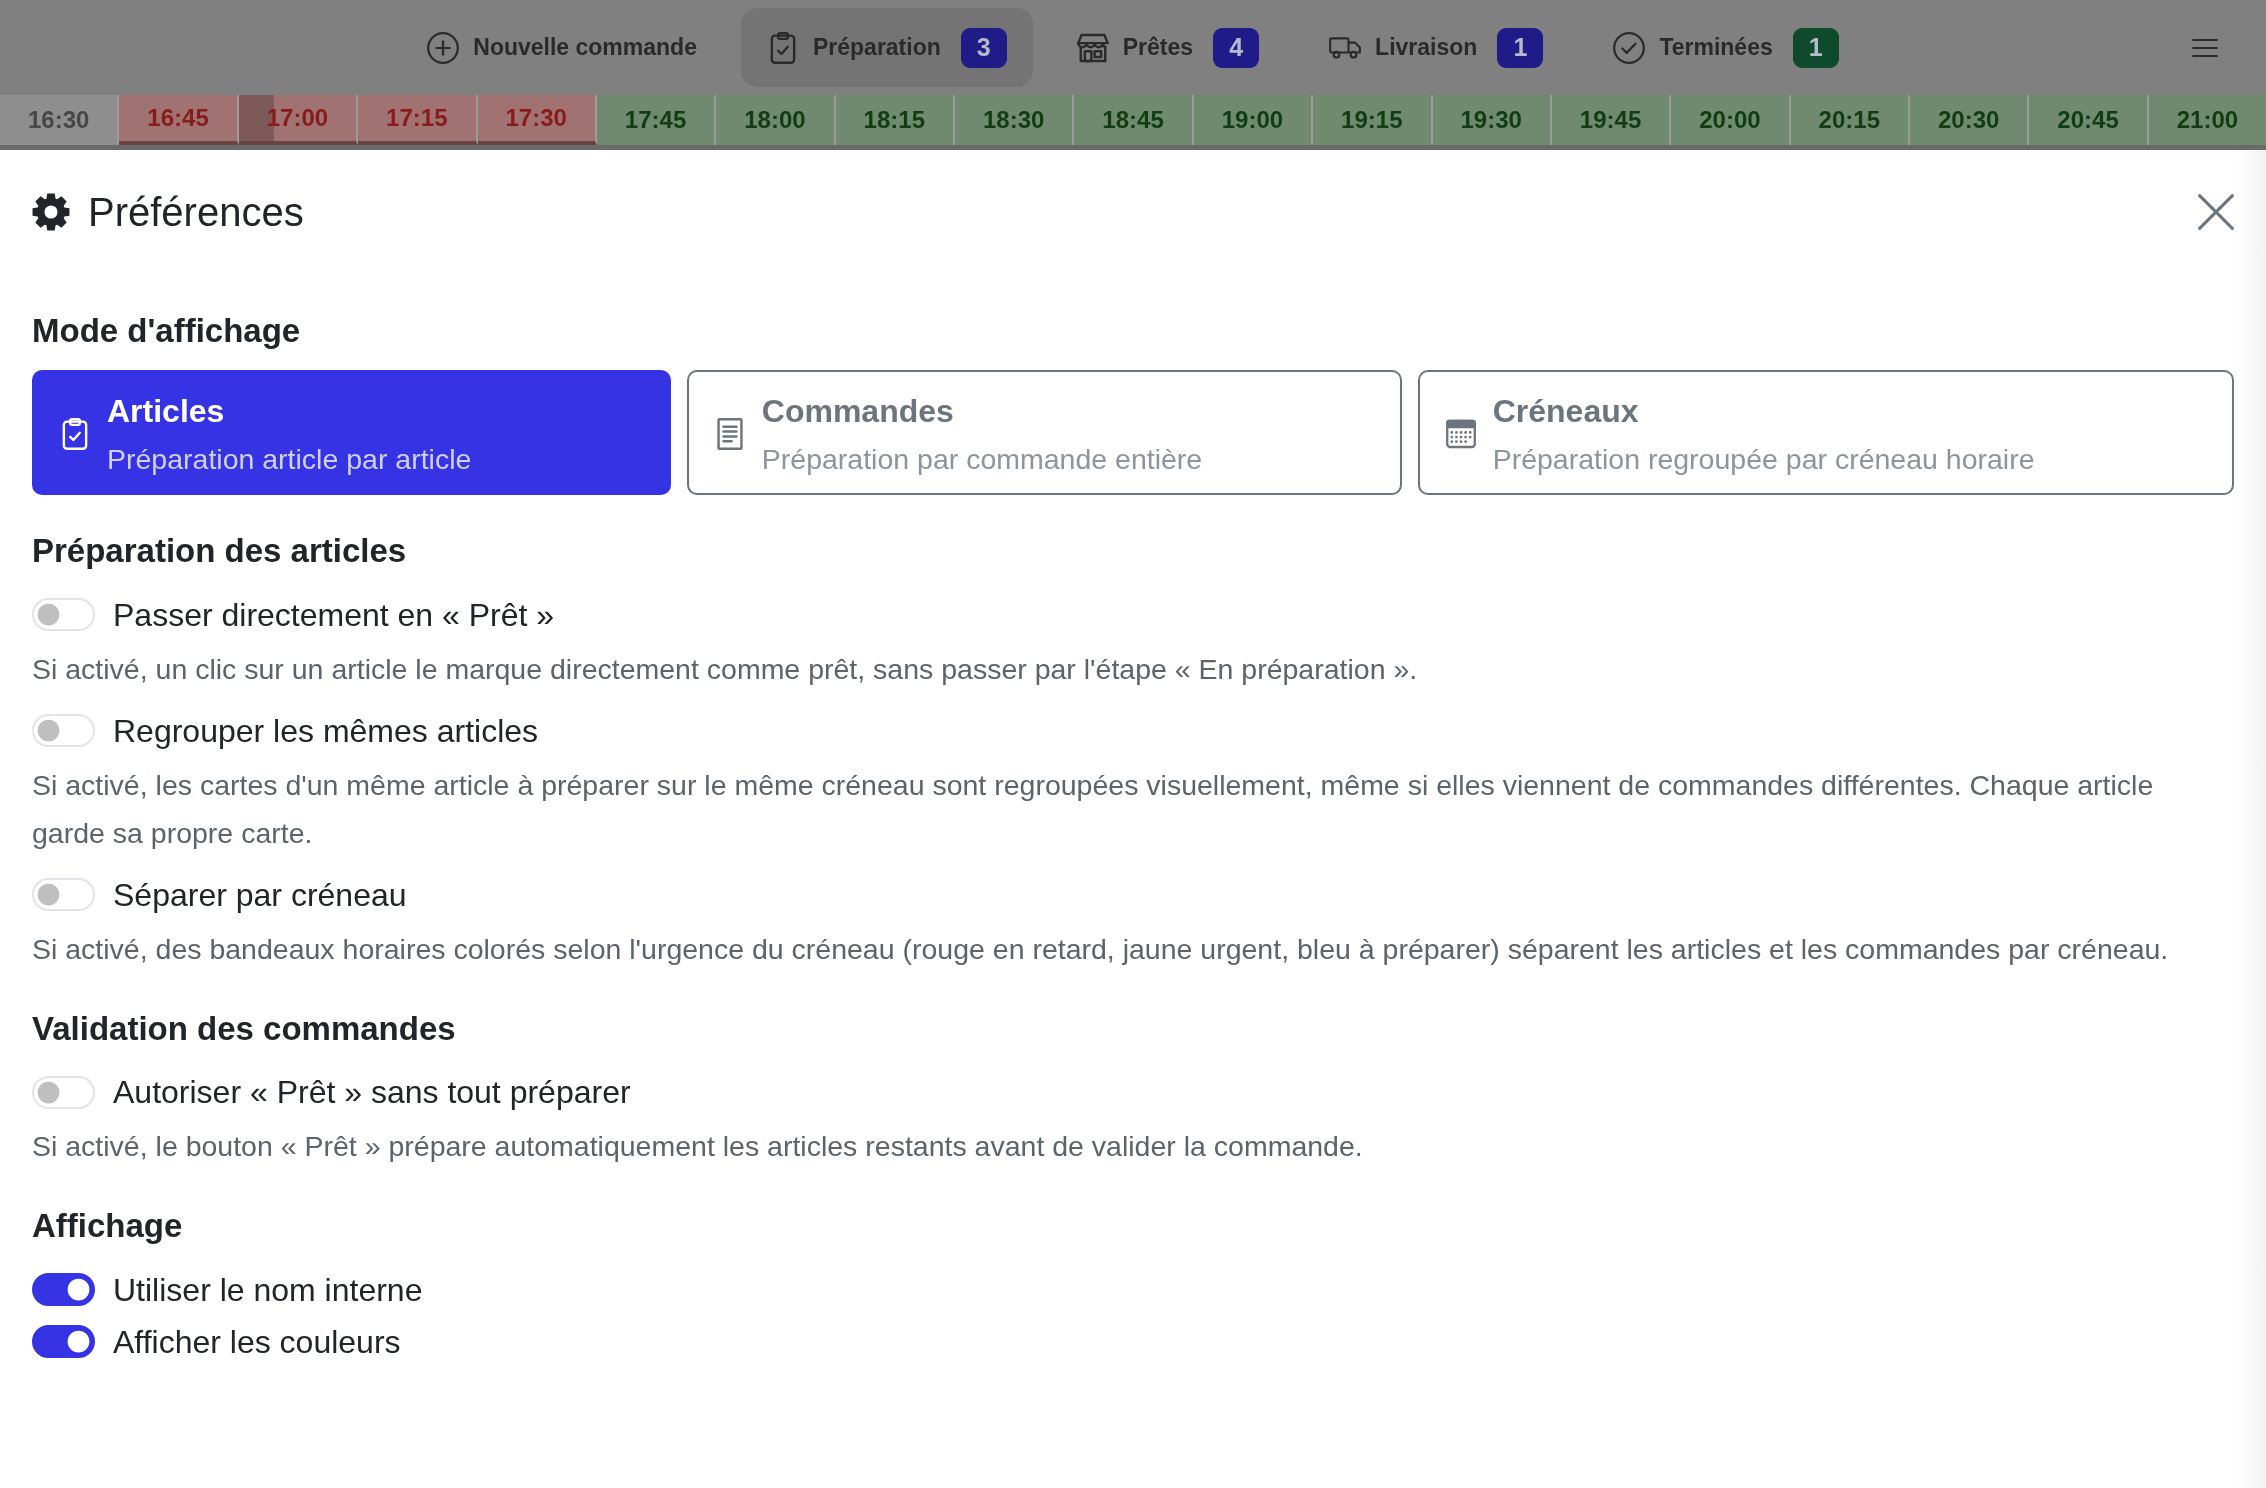  I want to click on time-slot: 20:30, so click(1970, 120).